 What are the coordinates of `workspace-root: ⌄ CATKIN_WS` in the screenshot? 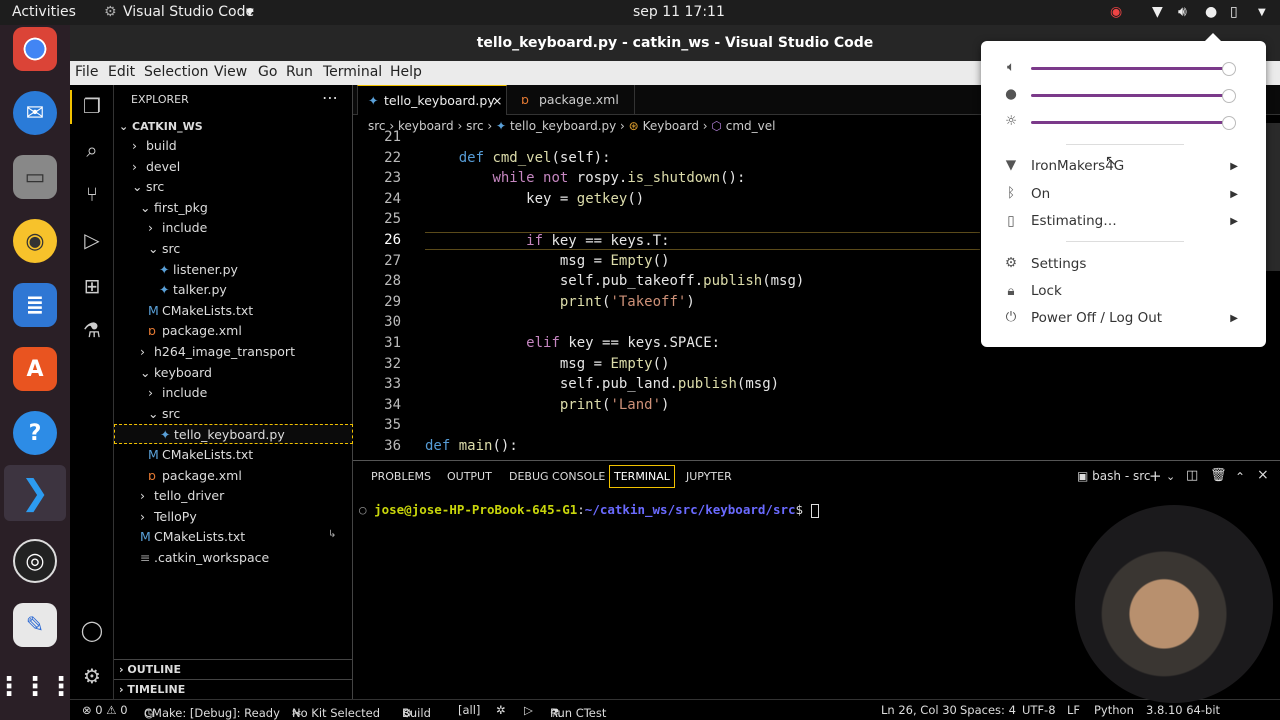 It's located at (161, 126).